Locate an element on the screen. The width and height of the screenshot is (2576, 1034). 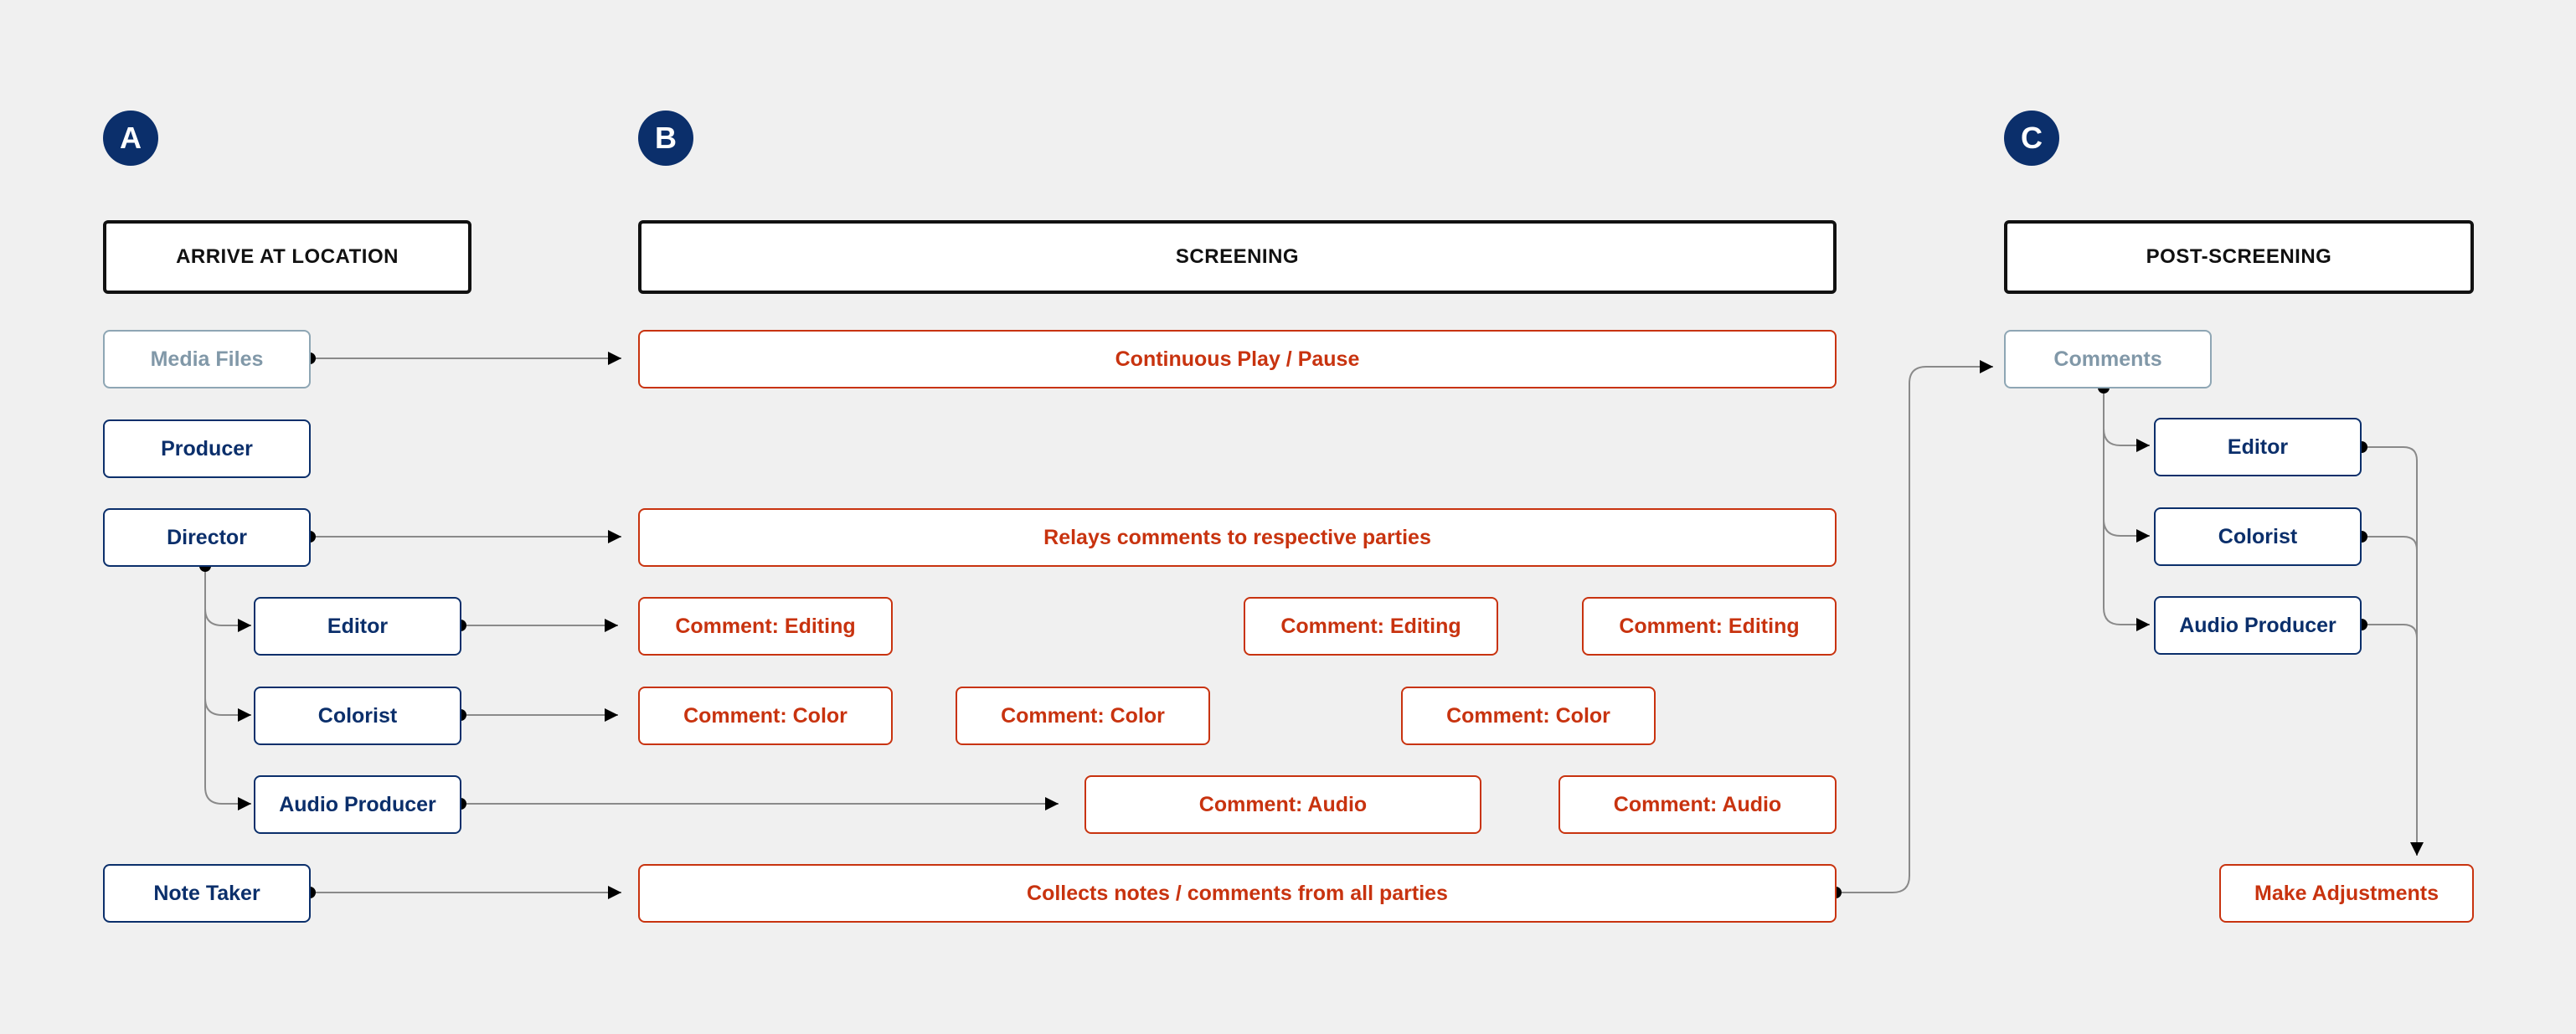
director-box: Director is located at coordinates (207, 537).